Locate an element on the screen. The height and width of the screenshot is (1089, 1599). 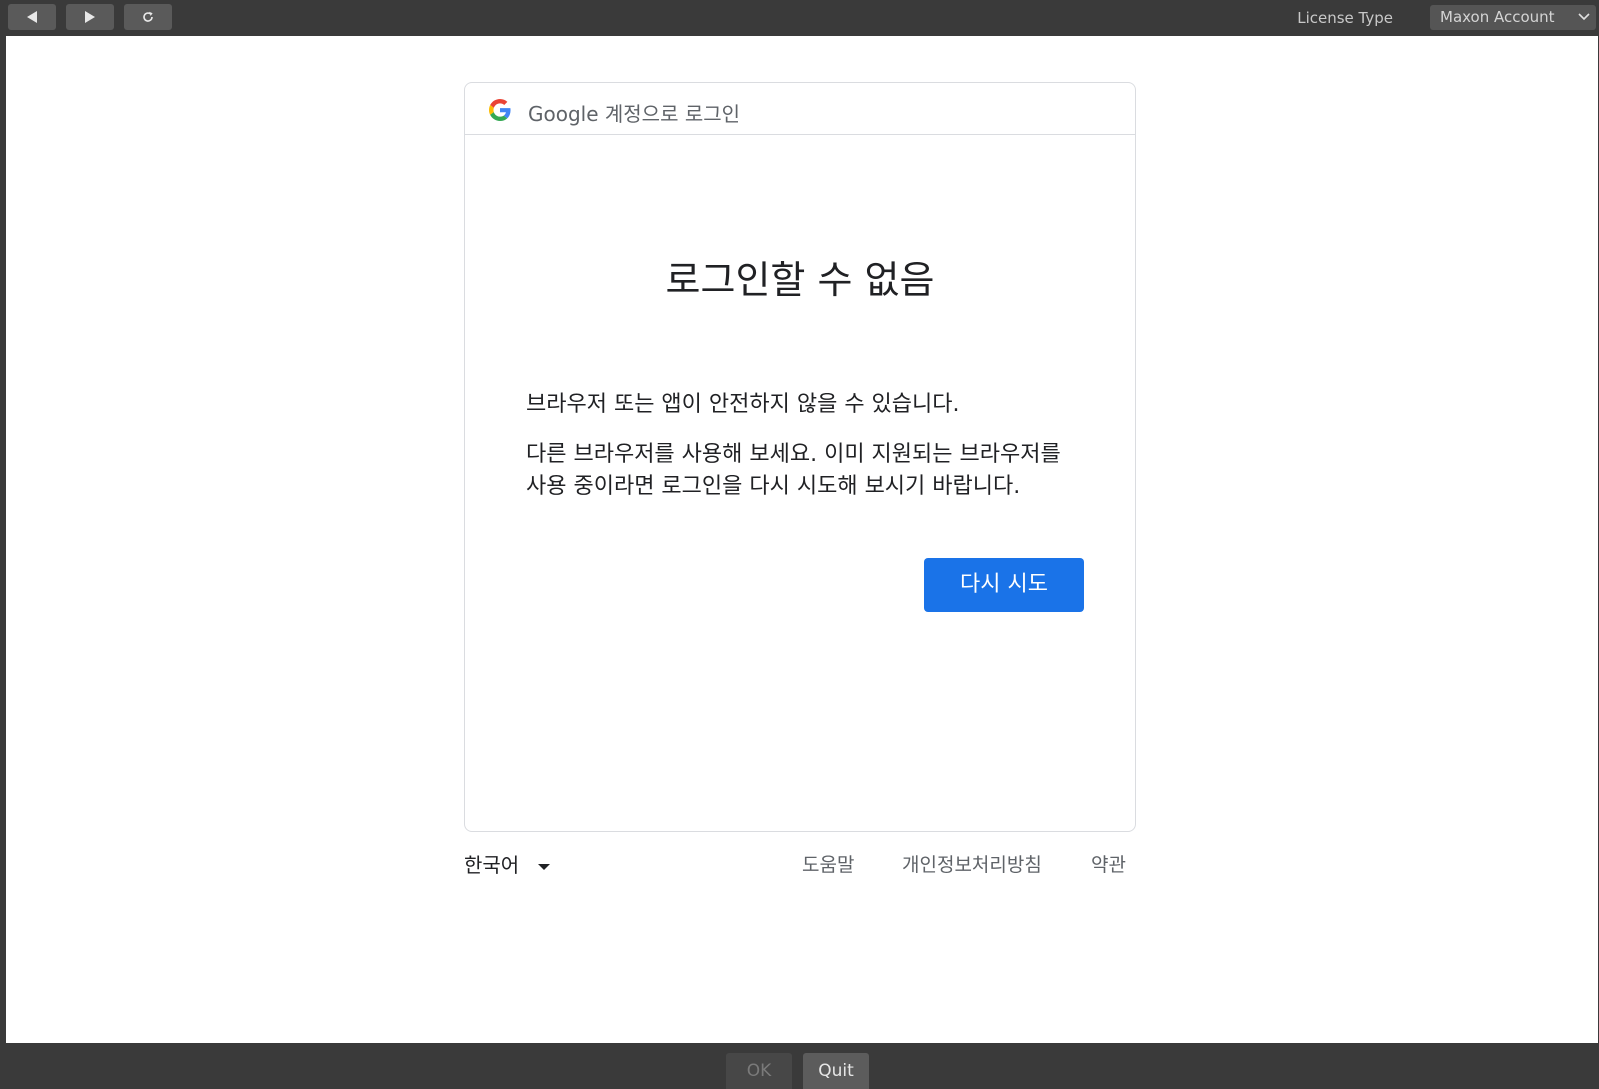
language-label: 한국어 is located at coordinates (492, 865).